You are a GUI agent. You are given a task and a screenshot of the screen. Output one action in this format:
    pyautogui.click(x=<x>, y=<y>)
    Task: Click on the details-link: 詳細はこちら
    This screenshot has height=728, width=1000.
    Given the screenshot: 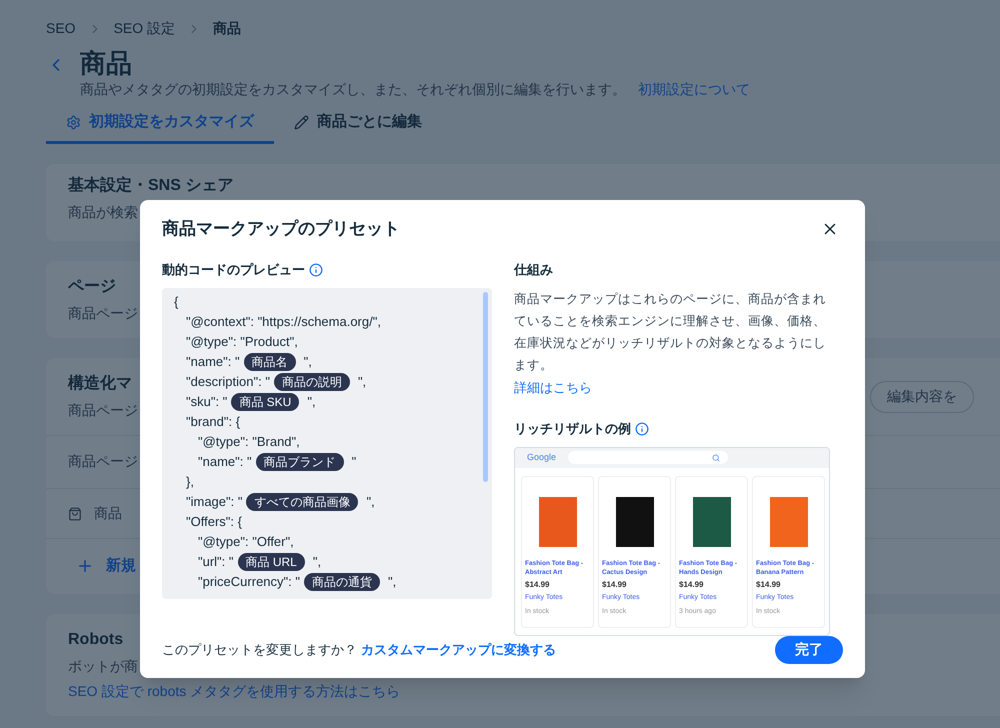 What is the action you would take?
    pyautogui.click(x=672, y=387)
    